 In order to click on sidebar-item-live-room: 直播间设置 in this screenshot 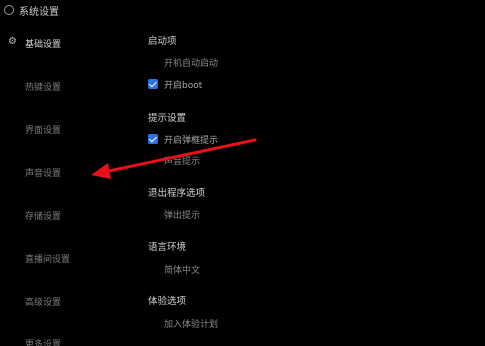, I will do `click(47, 258)`.